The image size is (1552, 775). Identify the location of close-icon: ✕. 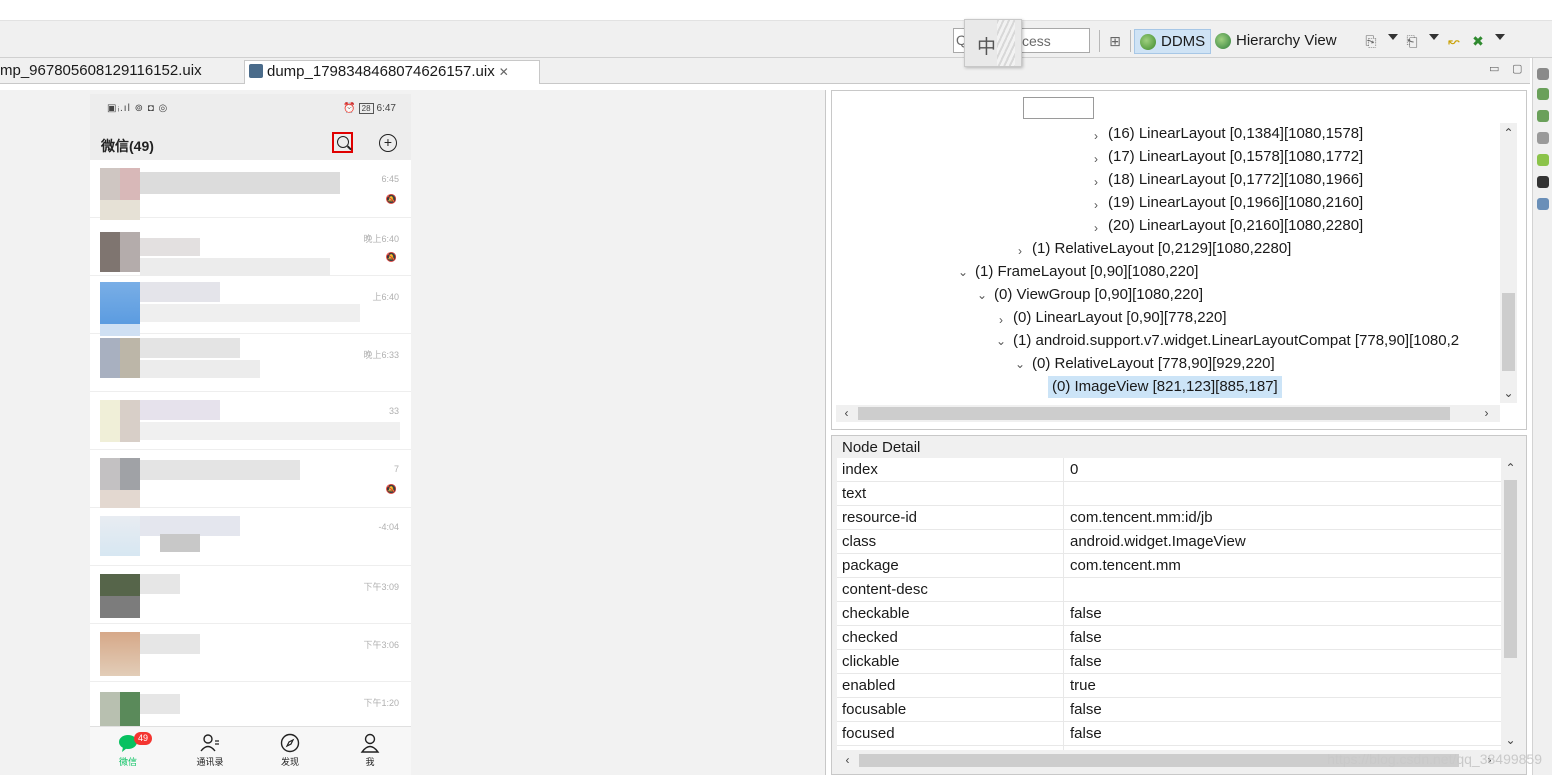
(504, 72).